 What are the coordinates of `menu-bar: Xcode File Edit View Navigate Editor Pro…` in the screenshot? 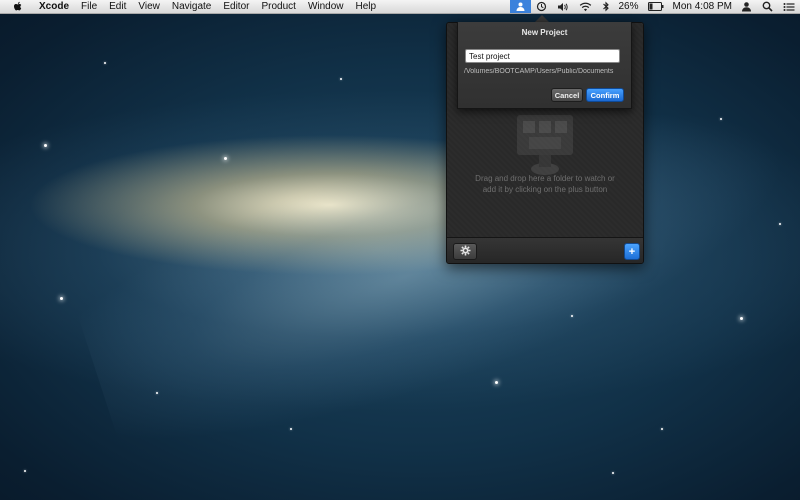 It's located at (400, 7).